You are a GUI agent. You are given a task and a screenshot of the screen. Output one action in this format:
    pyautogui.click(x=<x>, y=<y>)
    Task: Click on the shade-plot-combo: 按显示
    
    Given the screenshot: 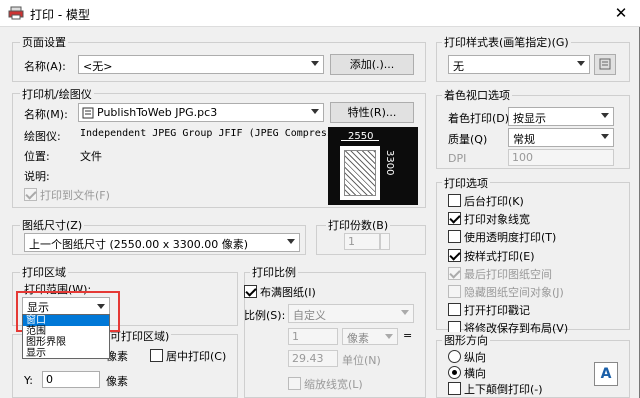 What is the action you would take?
    pyautogui.click(x=561, y=116)
    